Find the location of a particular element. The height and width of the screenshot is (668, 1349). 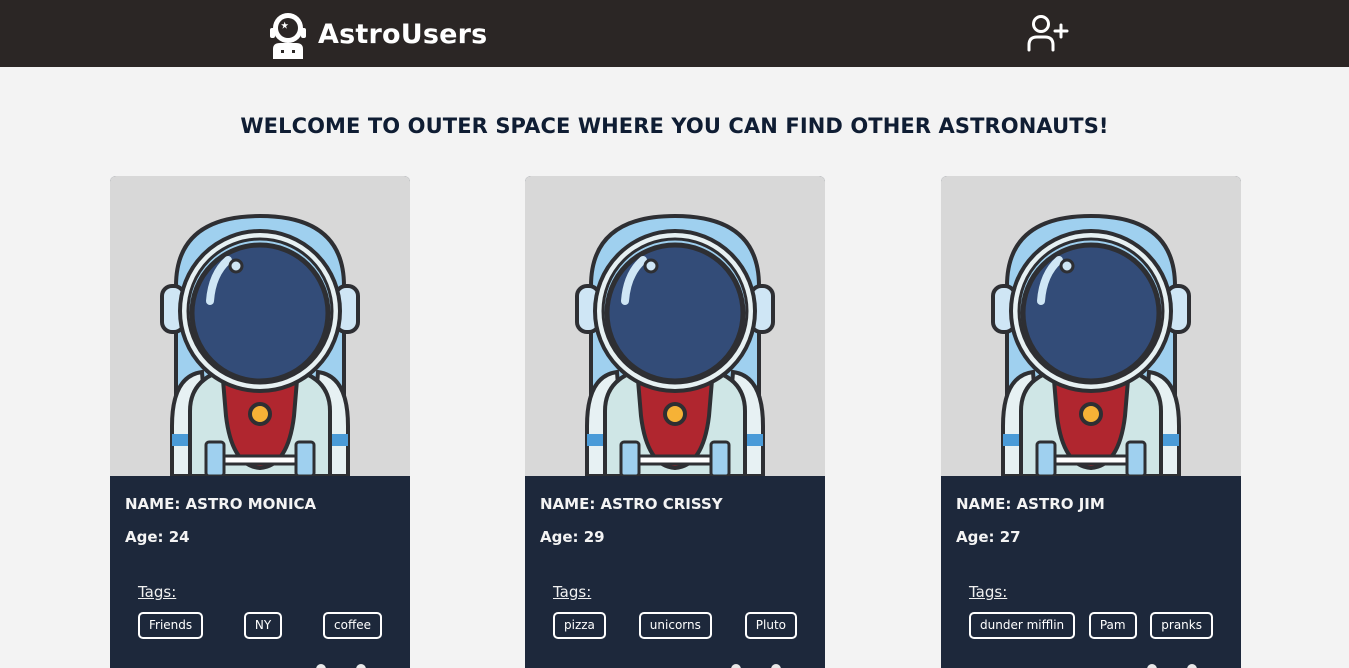

user-name: NAME: ASTRO CRISSY is located at coordinates (631, 504).